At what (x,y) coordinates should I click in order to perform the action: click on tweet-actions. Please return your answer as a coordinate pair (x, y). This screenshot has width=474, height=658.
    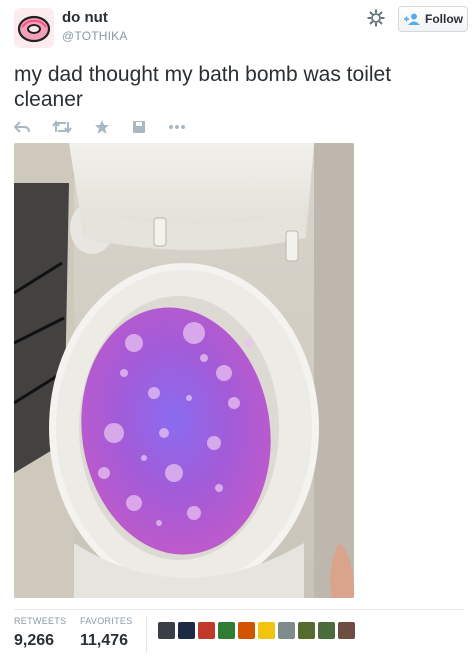
    Looking at the image, I should click on (100, 127).